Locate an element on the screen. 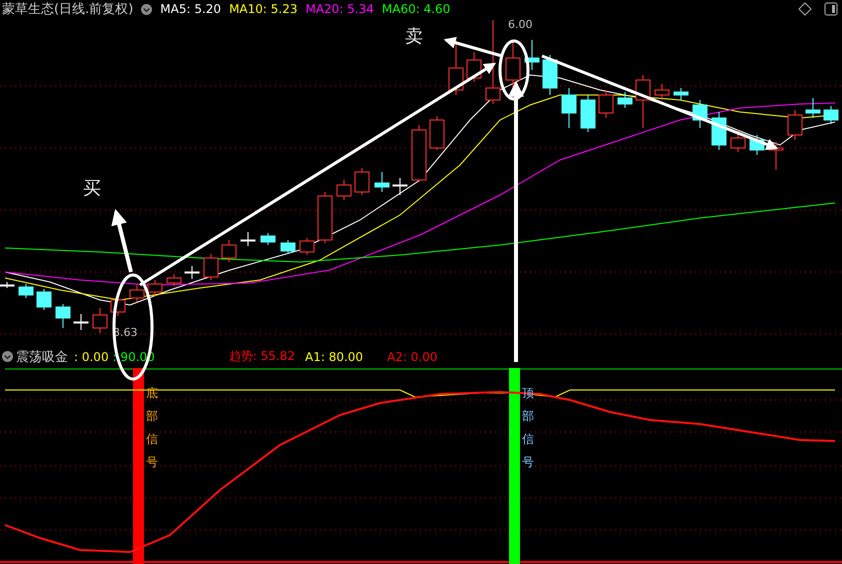 The height and width of the screenshot is (564, 842). indicator-value: A1: 80.00 is located at coordinates (334, 357).